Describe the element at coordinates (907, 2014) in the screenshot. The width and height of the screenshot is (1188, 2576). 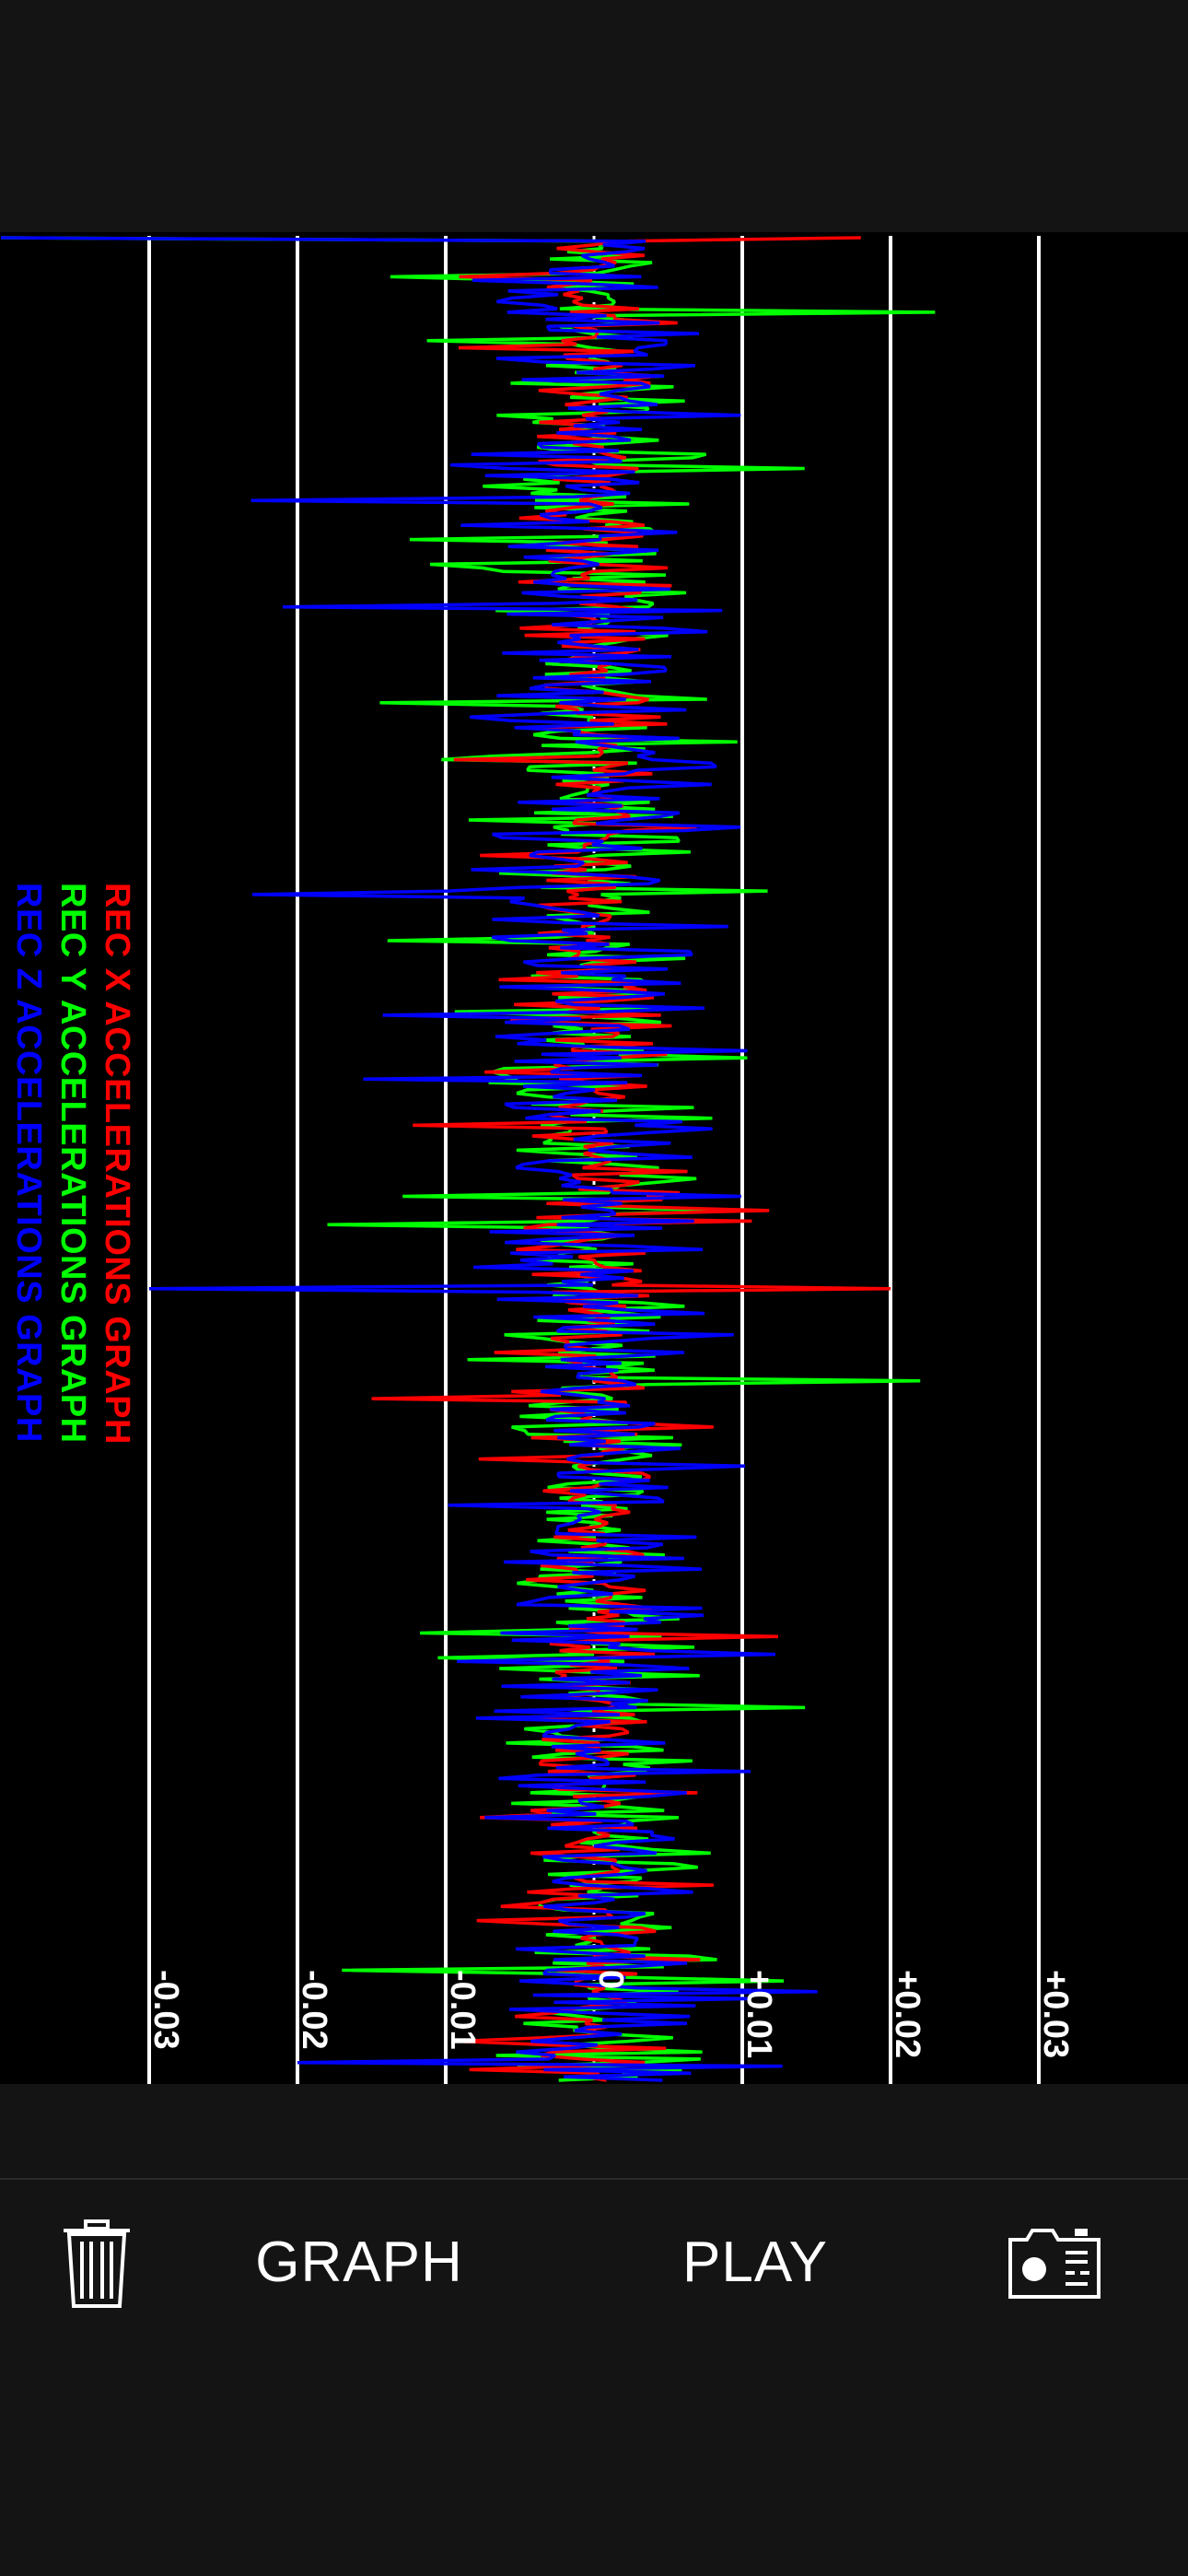
I see `tick-label-5: +0.02` at that location.